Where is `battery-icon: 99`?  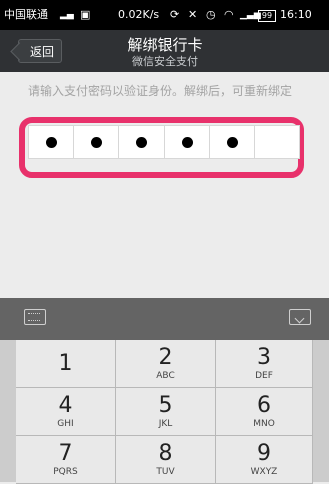
battery-icon: 99 is located at coordinates (267, 16).